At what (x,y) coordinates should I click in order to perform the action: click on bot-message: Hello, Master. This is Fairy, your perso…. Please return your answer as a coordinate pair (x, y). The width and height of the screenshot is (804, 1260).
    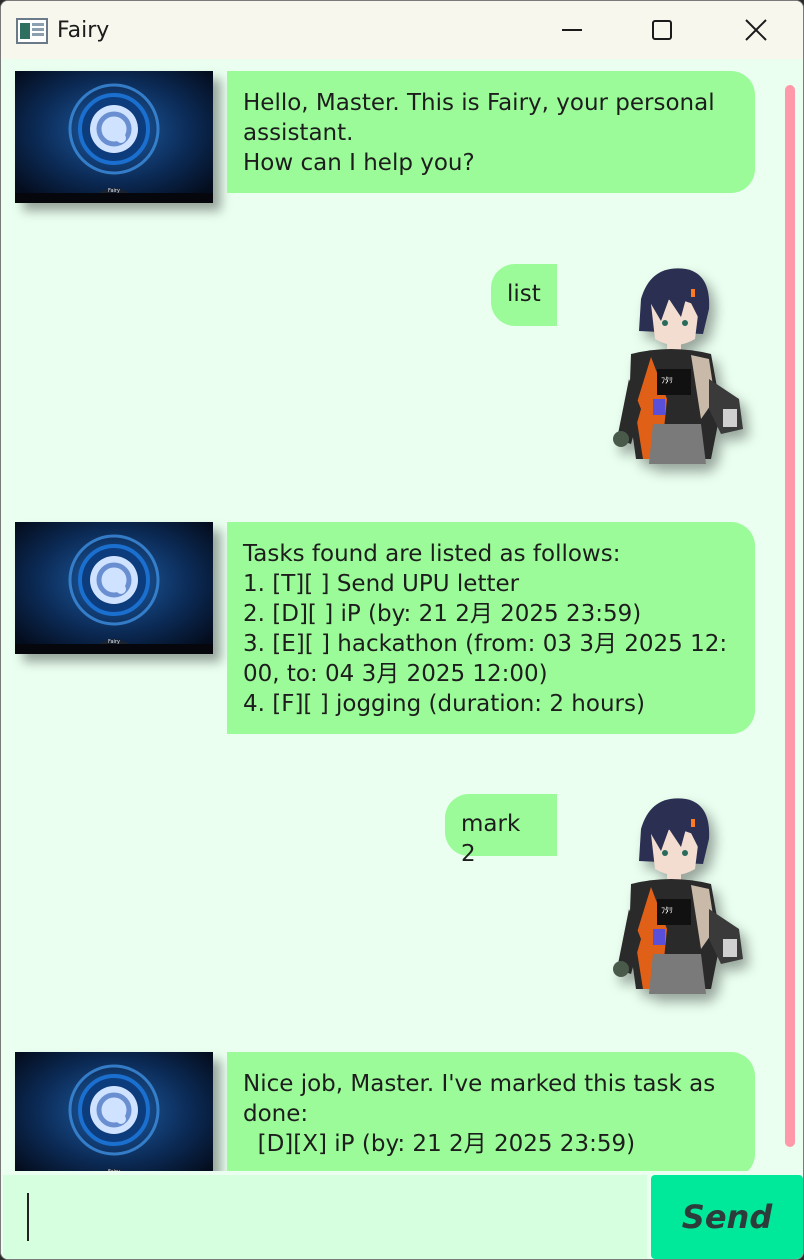
    Looking at the image, I should click on (491, 132).